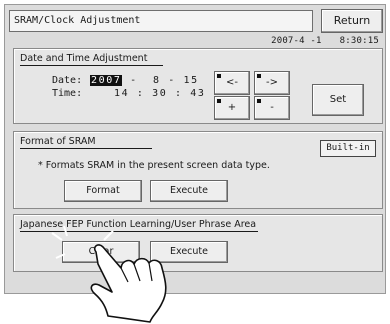 The image size is (390, 324). I want to click on fep-execute-button: Execute, so click(189, 252).